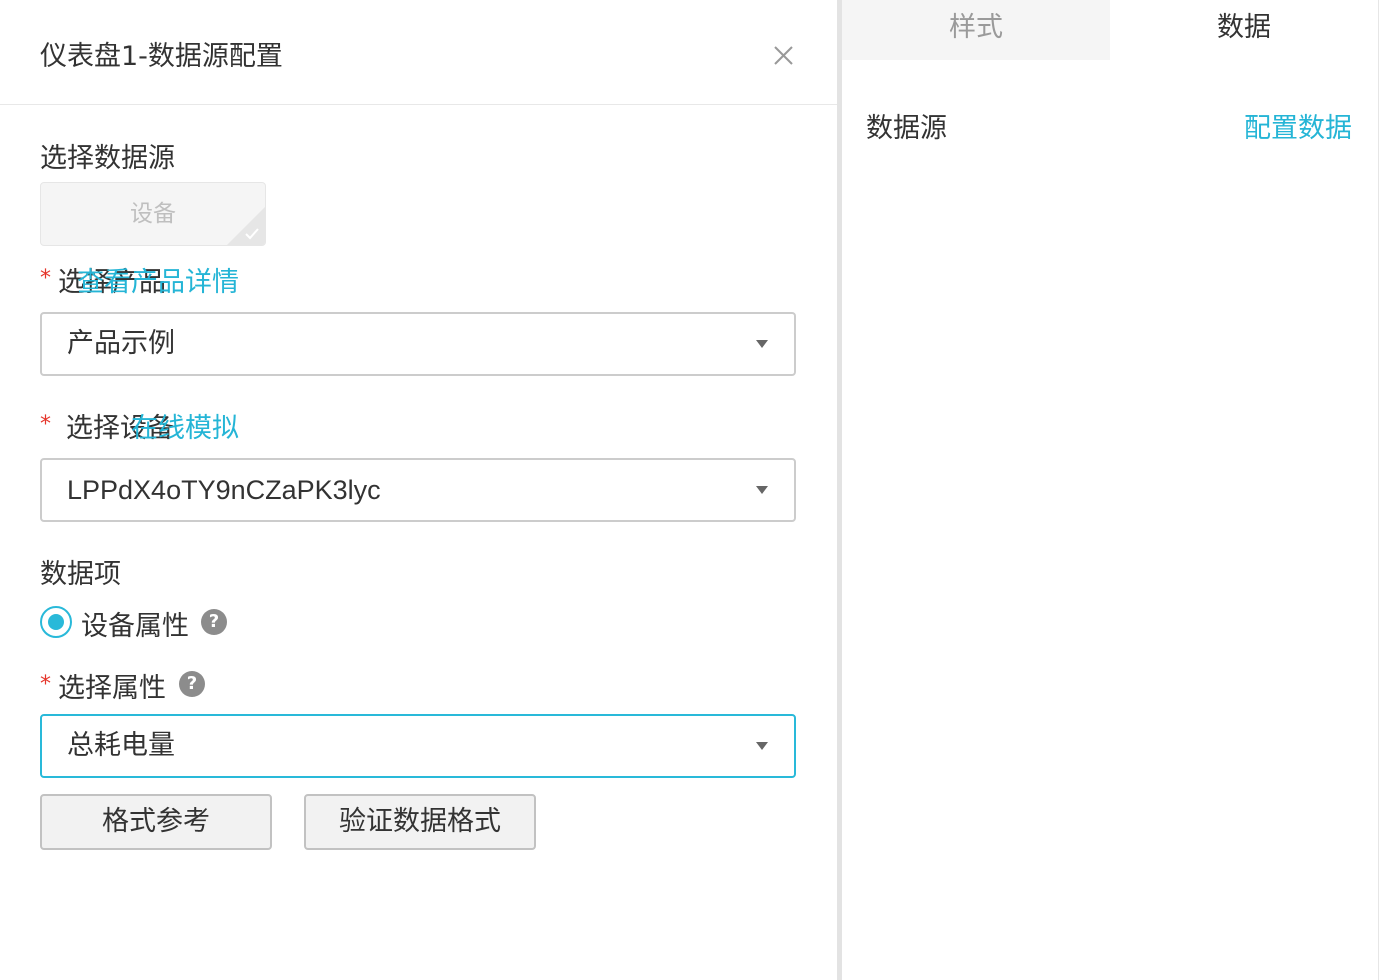 The image size is (1394, 980). I want to click on property-select: 总耗电量, so click(418, 746).